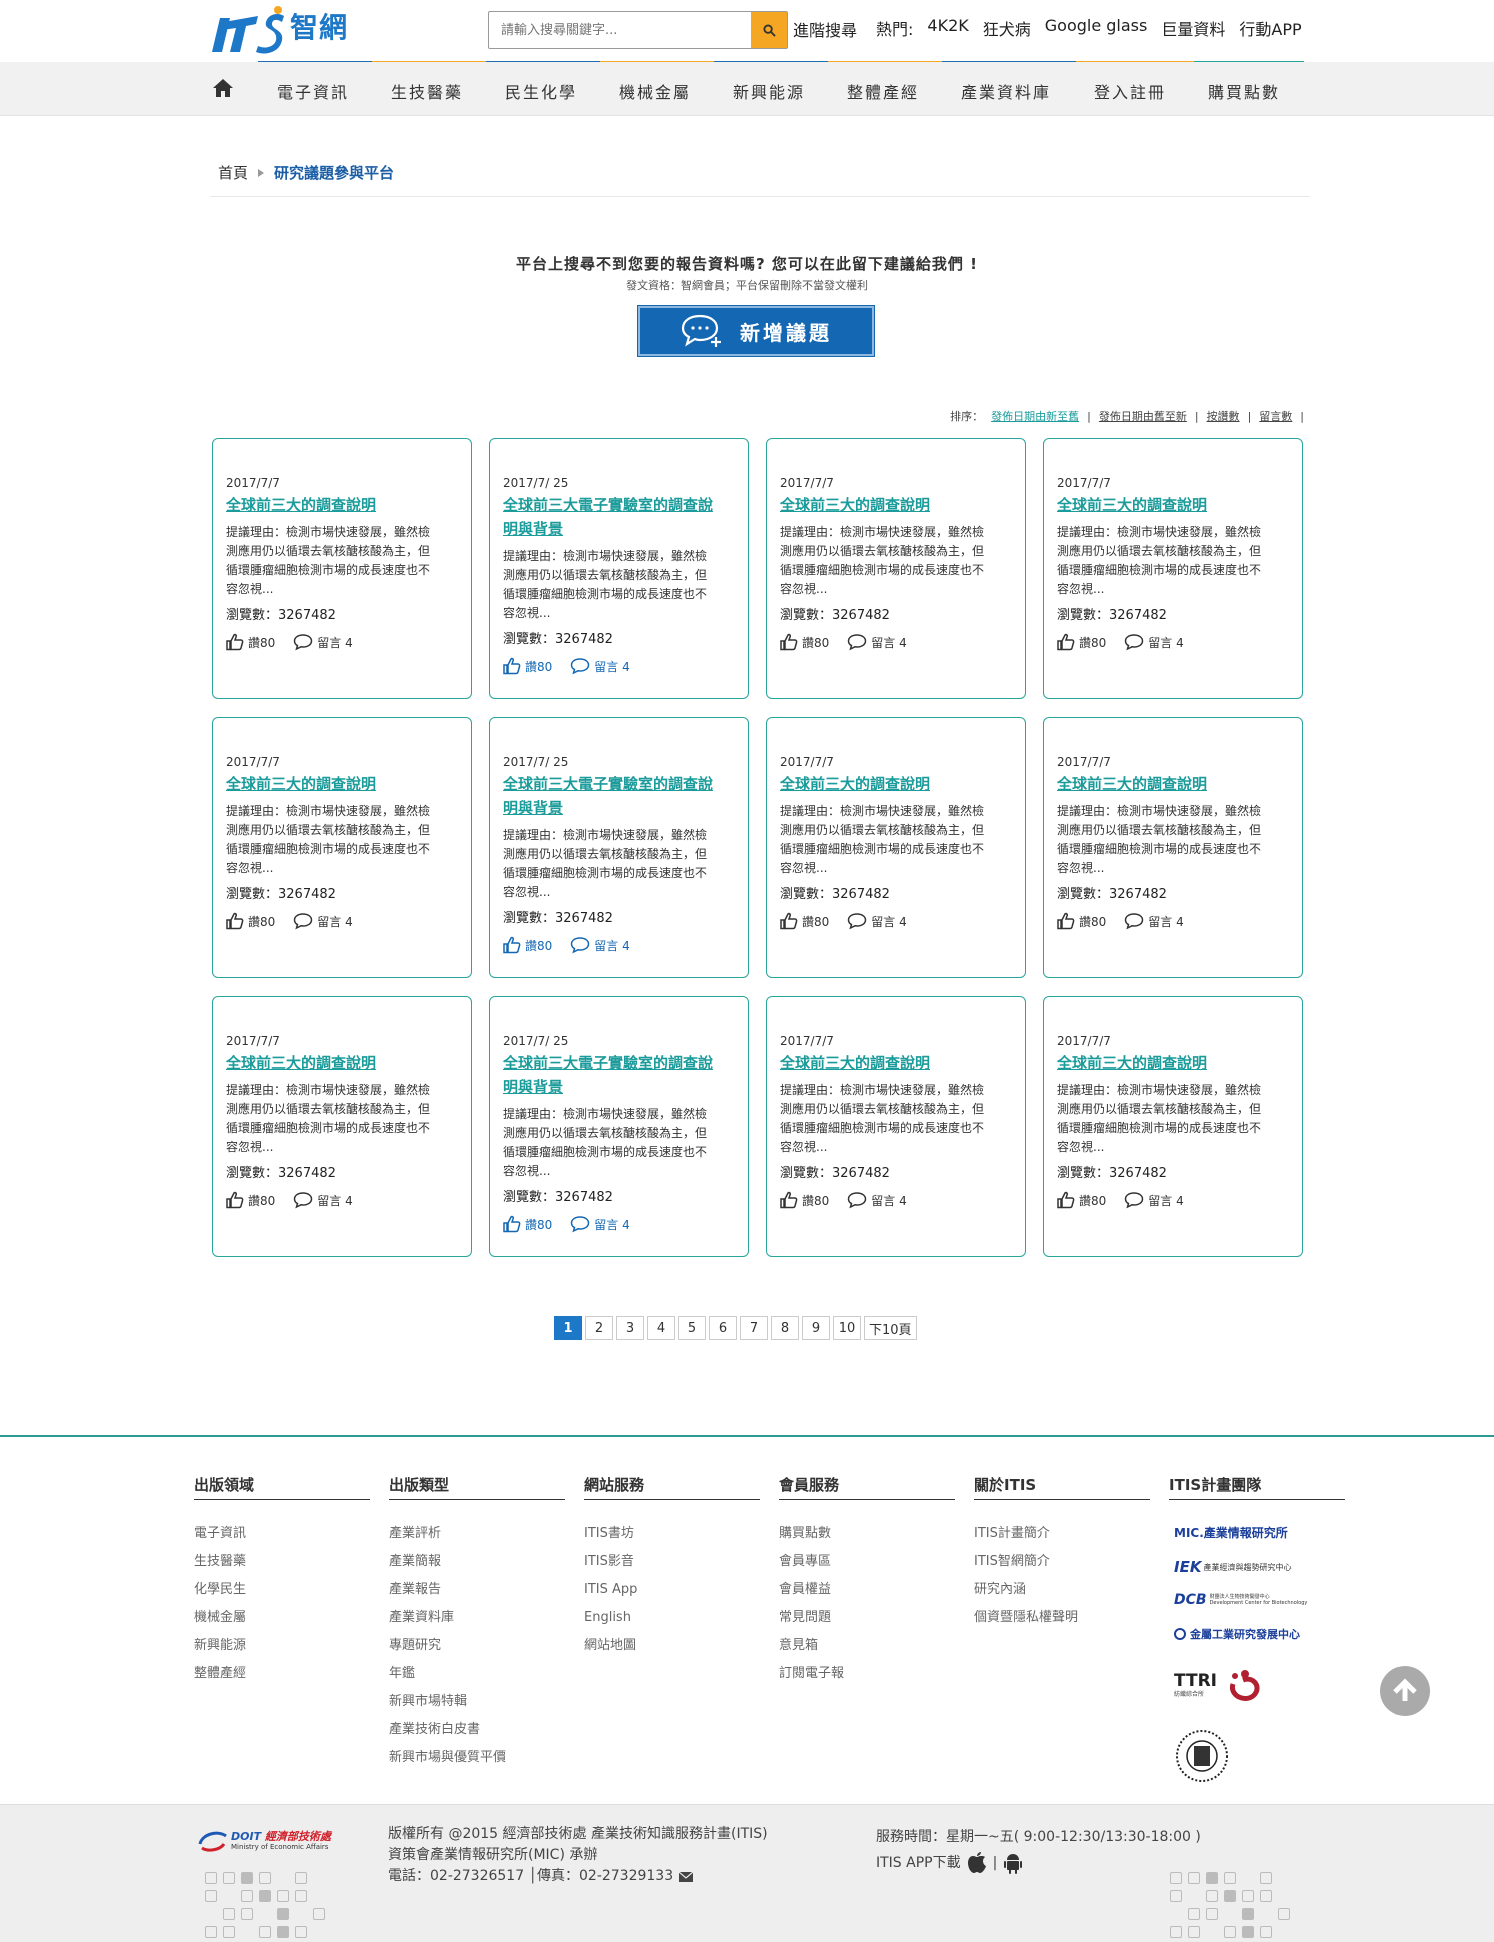 The image size is (1494, 1942). What do you see at coordinates (1218, 1686) in the screenshot?
I see `ttri-logo: TTRI 紡織綜合所` at bounding box center [1218, 1686].